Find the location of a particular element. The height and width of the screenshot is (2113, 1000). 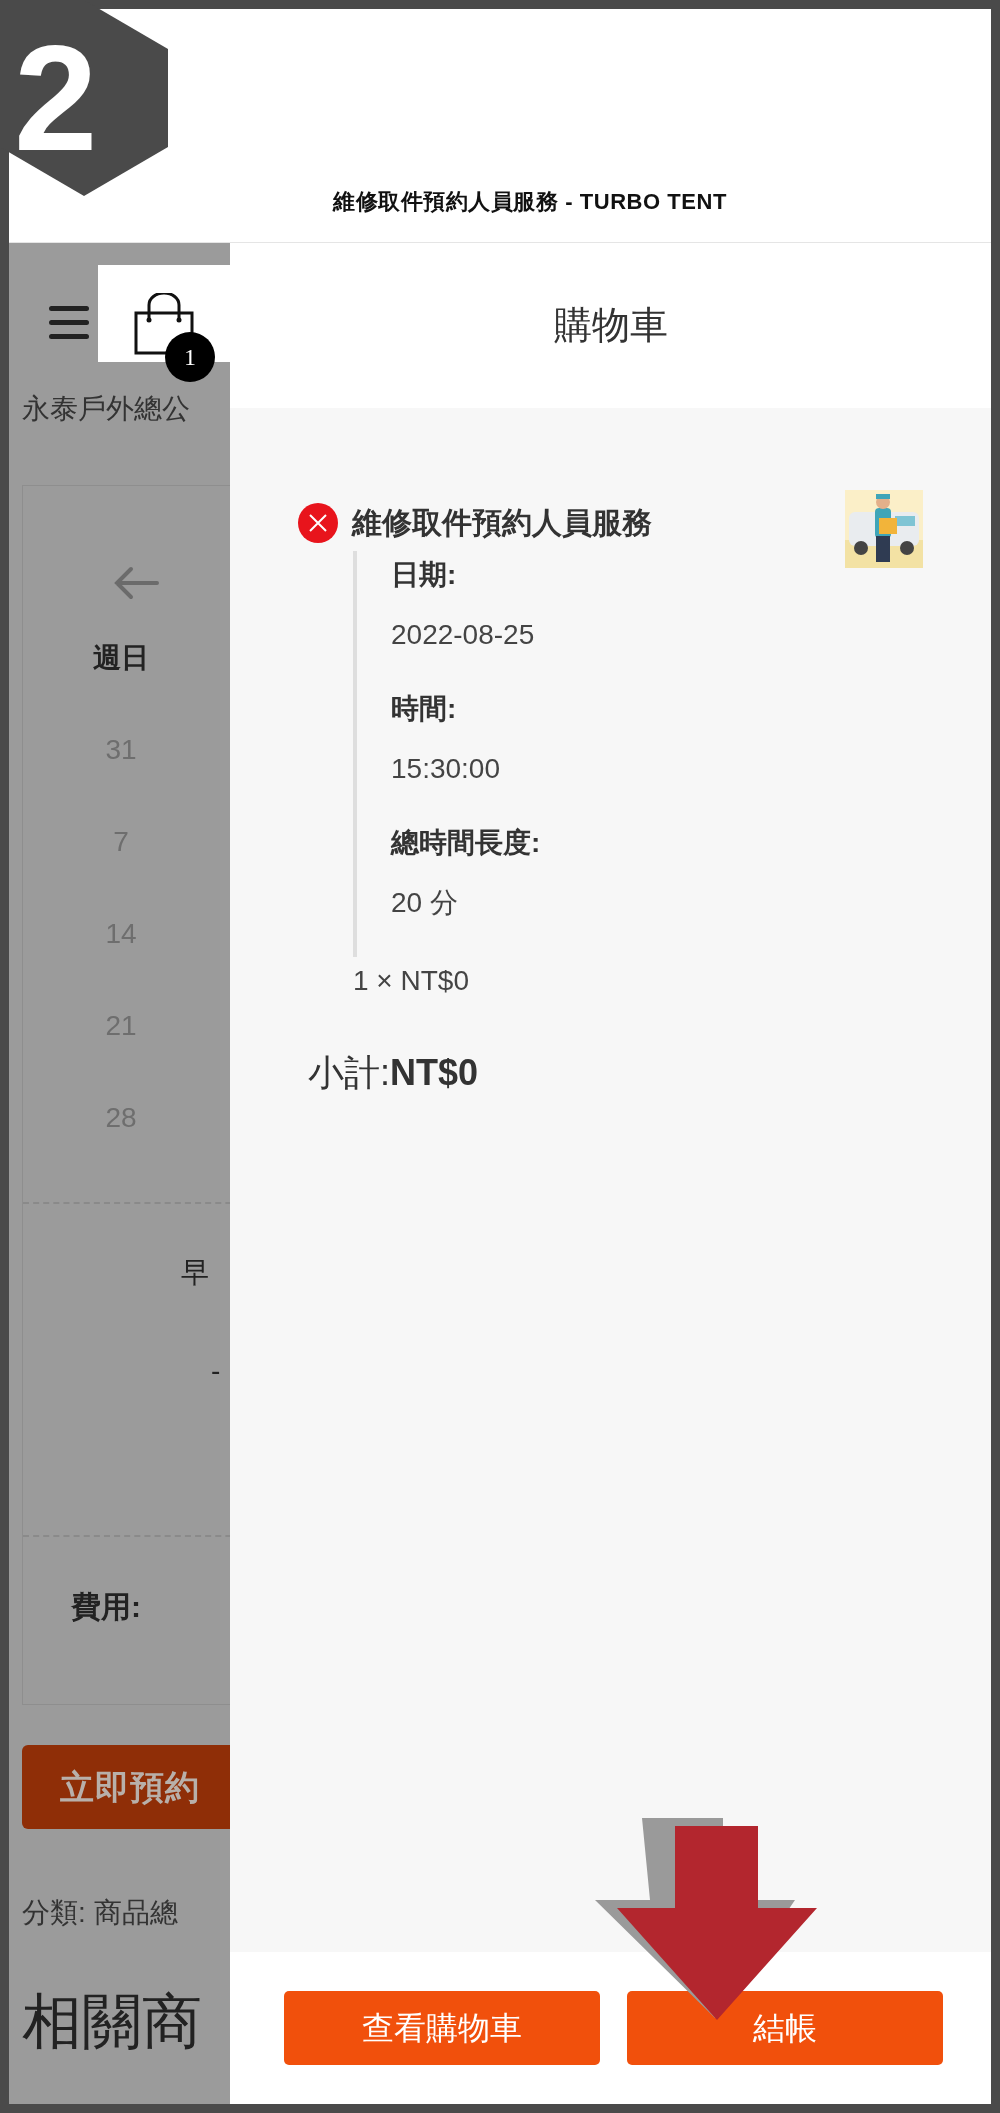

related-heading: 相關商 is located at coordinates (112, 2022).